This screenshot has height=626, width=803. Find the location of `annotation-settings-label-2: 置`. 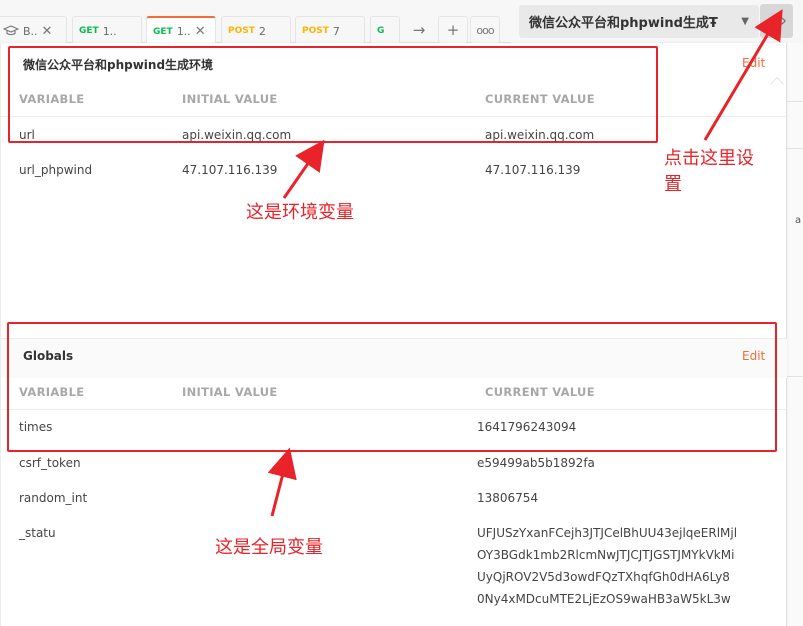

annotation-settings-label-2: 置 is located at coordinates (673, 184).